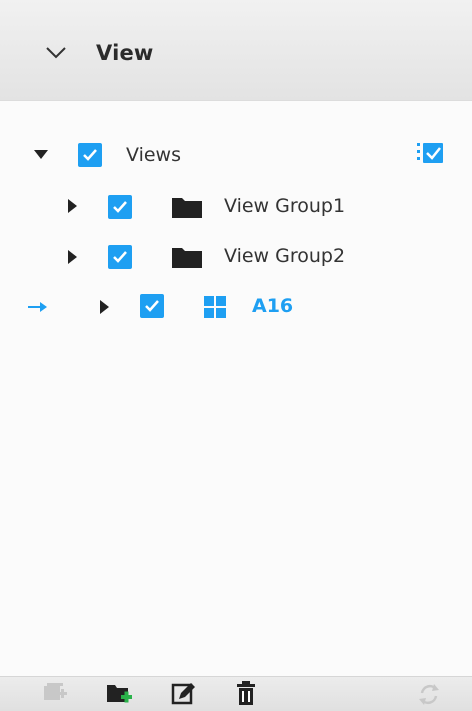 The height and width of the screenshot is (711, 472). What do you see at coordinates (285, 256) in the screenshot?
I see `tree-label-view-group2: View Group2` at bounding box center [285, 256].